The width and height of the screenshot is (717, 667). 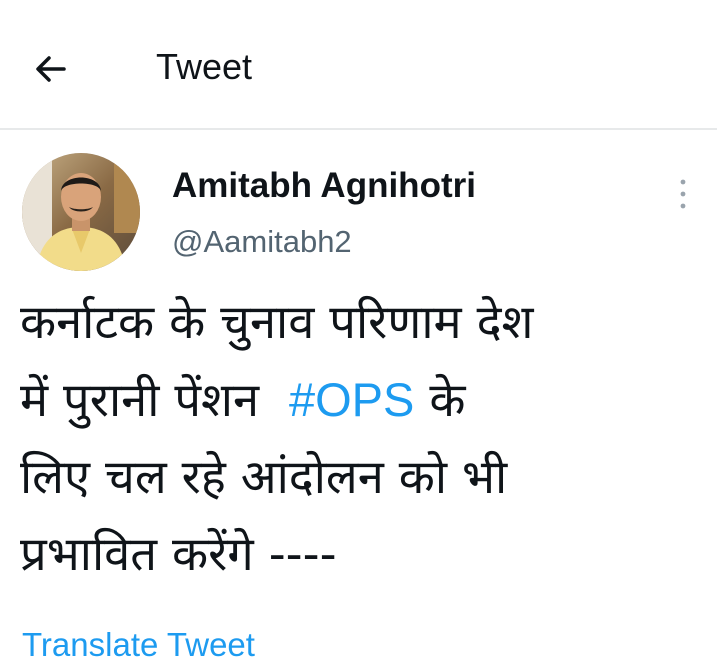 I want to click on tweet-text-line: लिए चल रहे आंदोलन को भी, so click(x=264, y=477).